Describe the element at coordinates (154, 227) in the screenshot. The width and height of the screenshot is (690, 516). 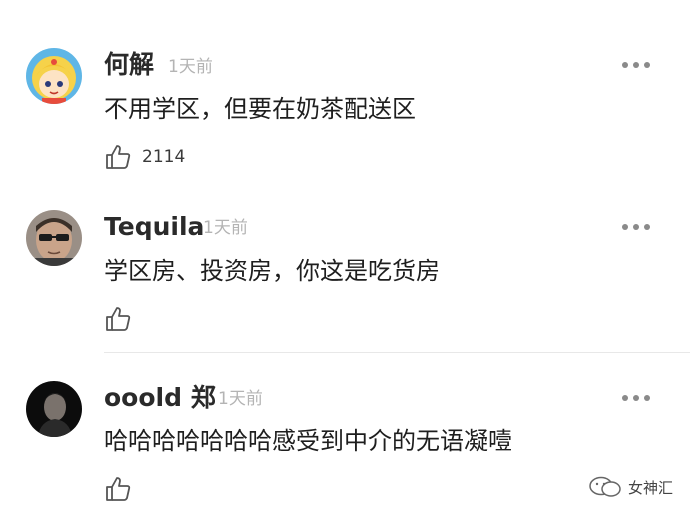
I see `username: Tequila` at that location.